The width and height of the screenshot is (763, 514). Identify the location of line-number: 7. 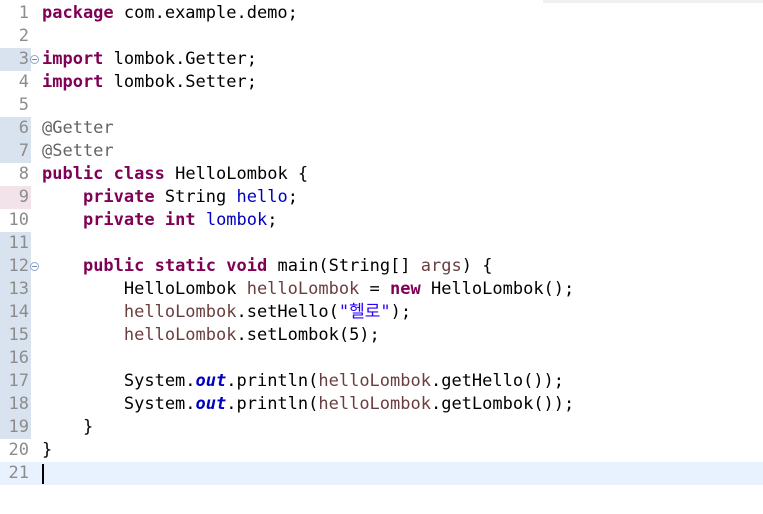
(23, 151).